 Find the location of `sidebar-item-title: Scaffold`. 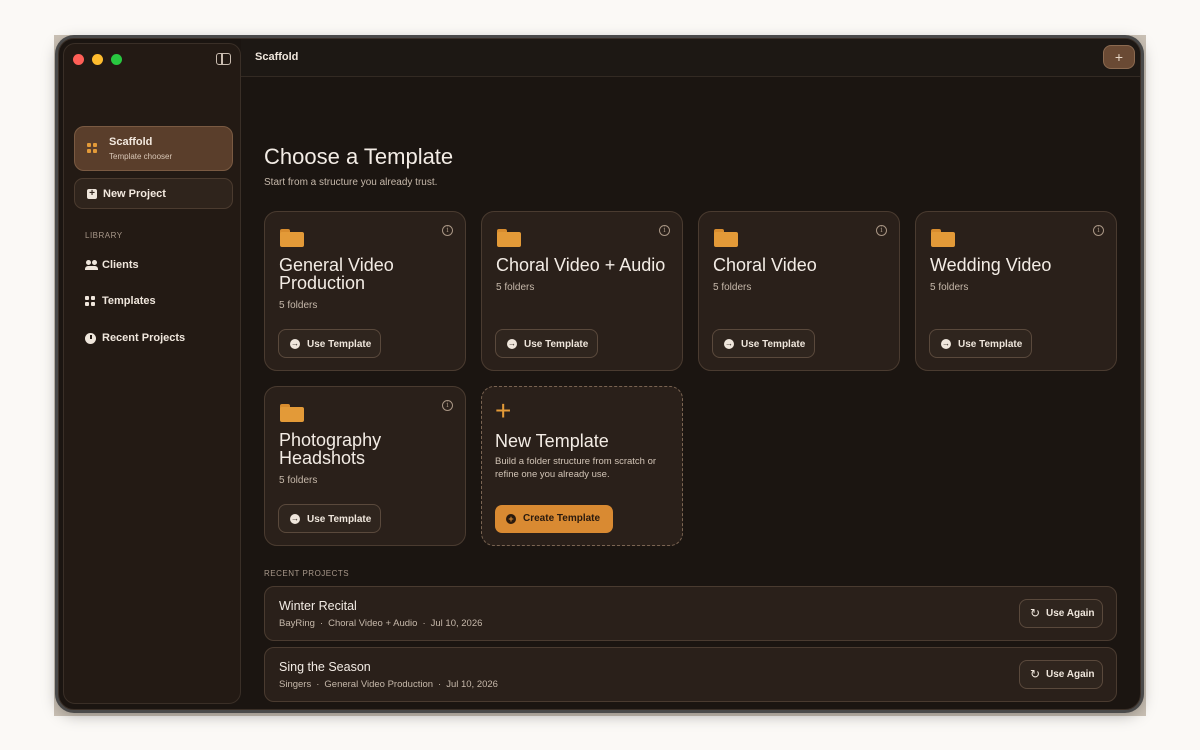

sidebar-item-title: Scaffold is located at coordinates (131, 142).